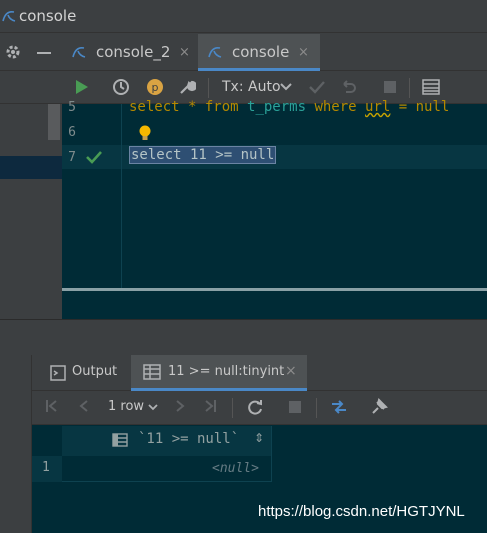 This screenshot has height=533, width=487. What do you see at coordinates (154, 107) in the screenshot?
I see `sql-keyword: select` at bounding box center [154, 107].